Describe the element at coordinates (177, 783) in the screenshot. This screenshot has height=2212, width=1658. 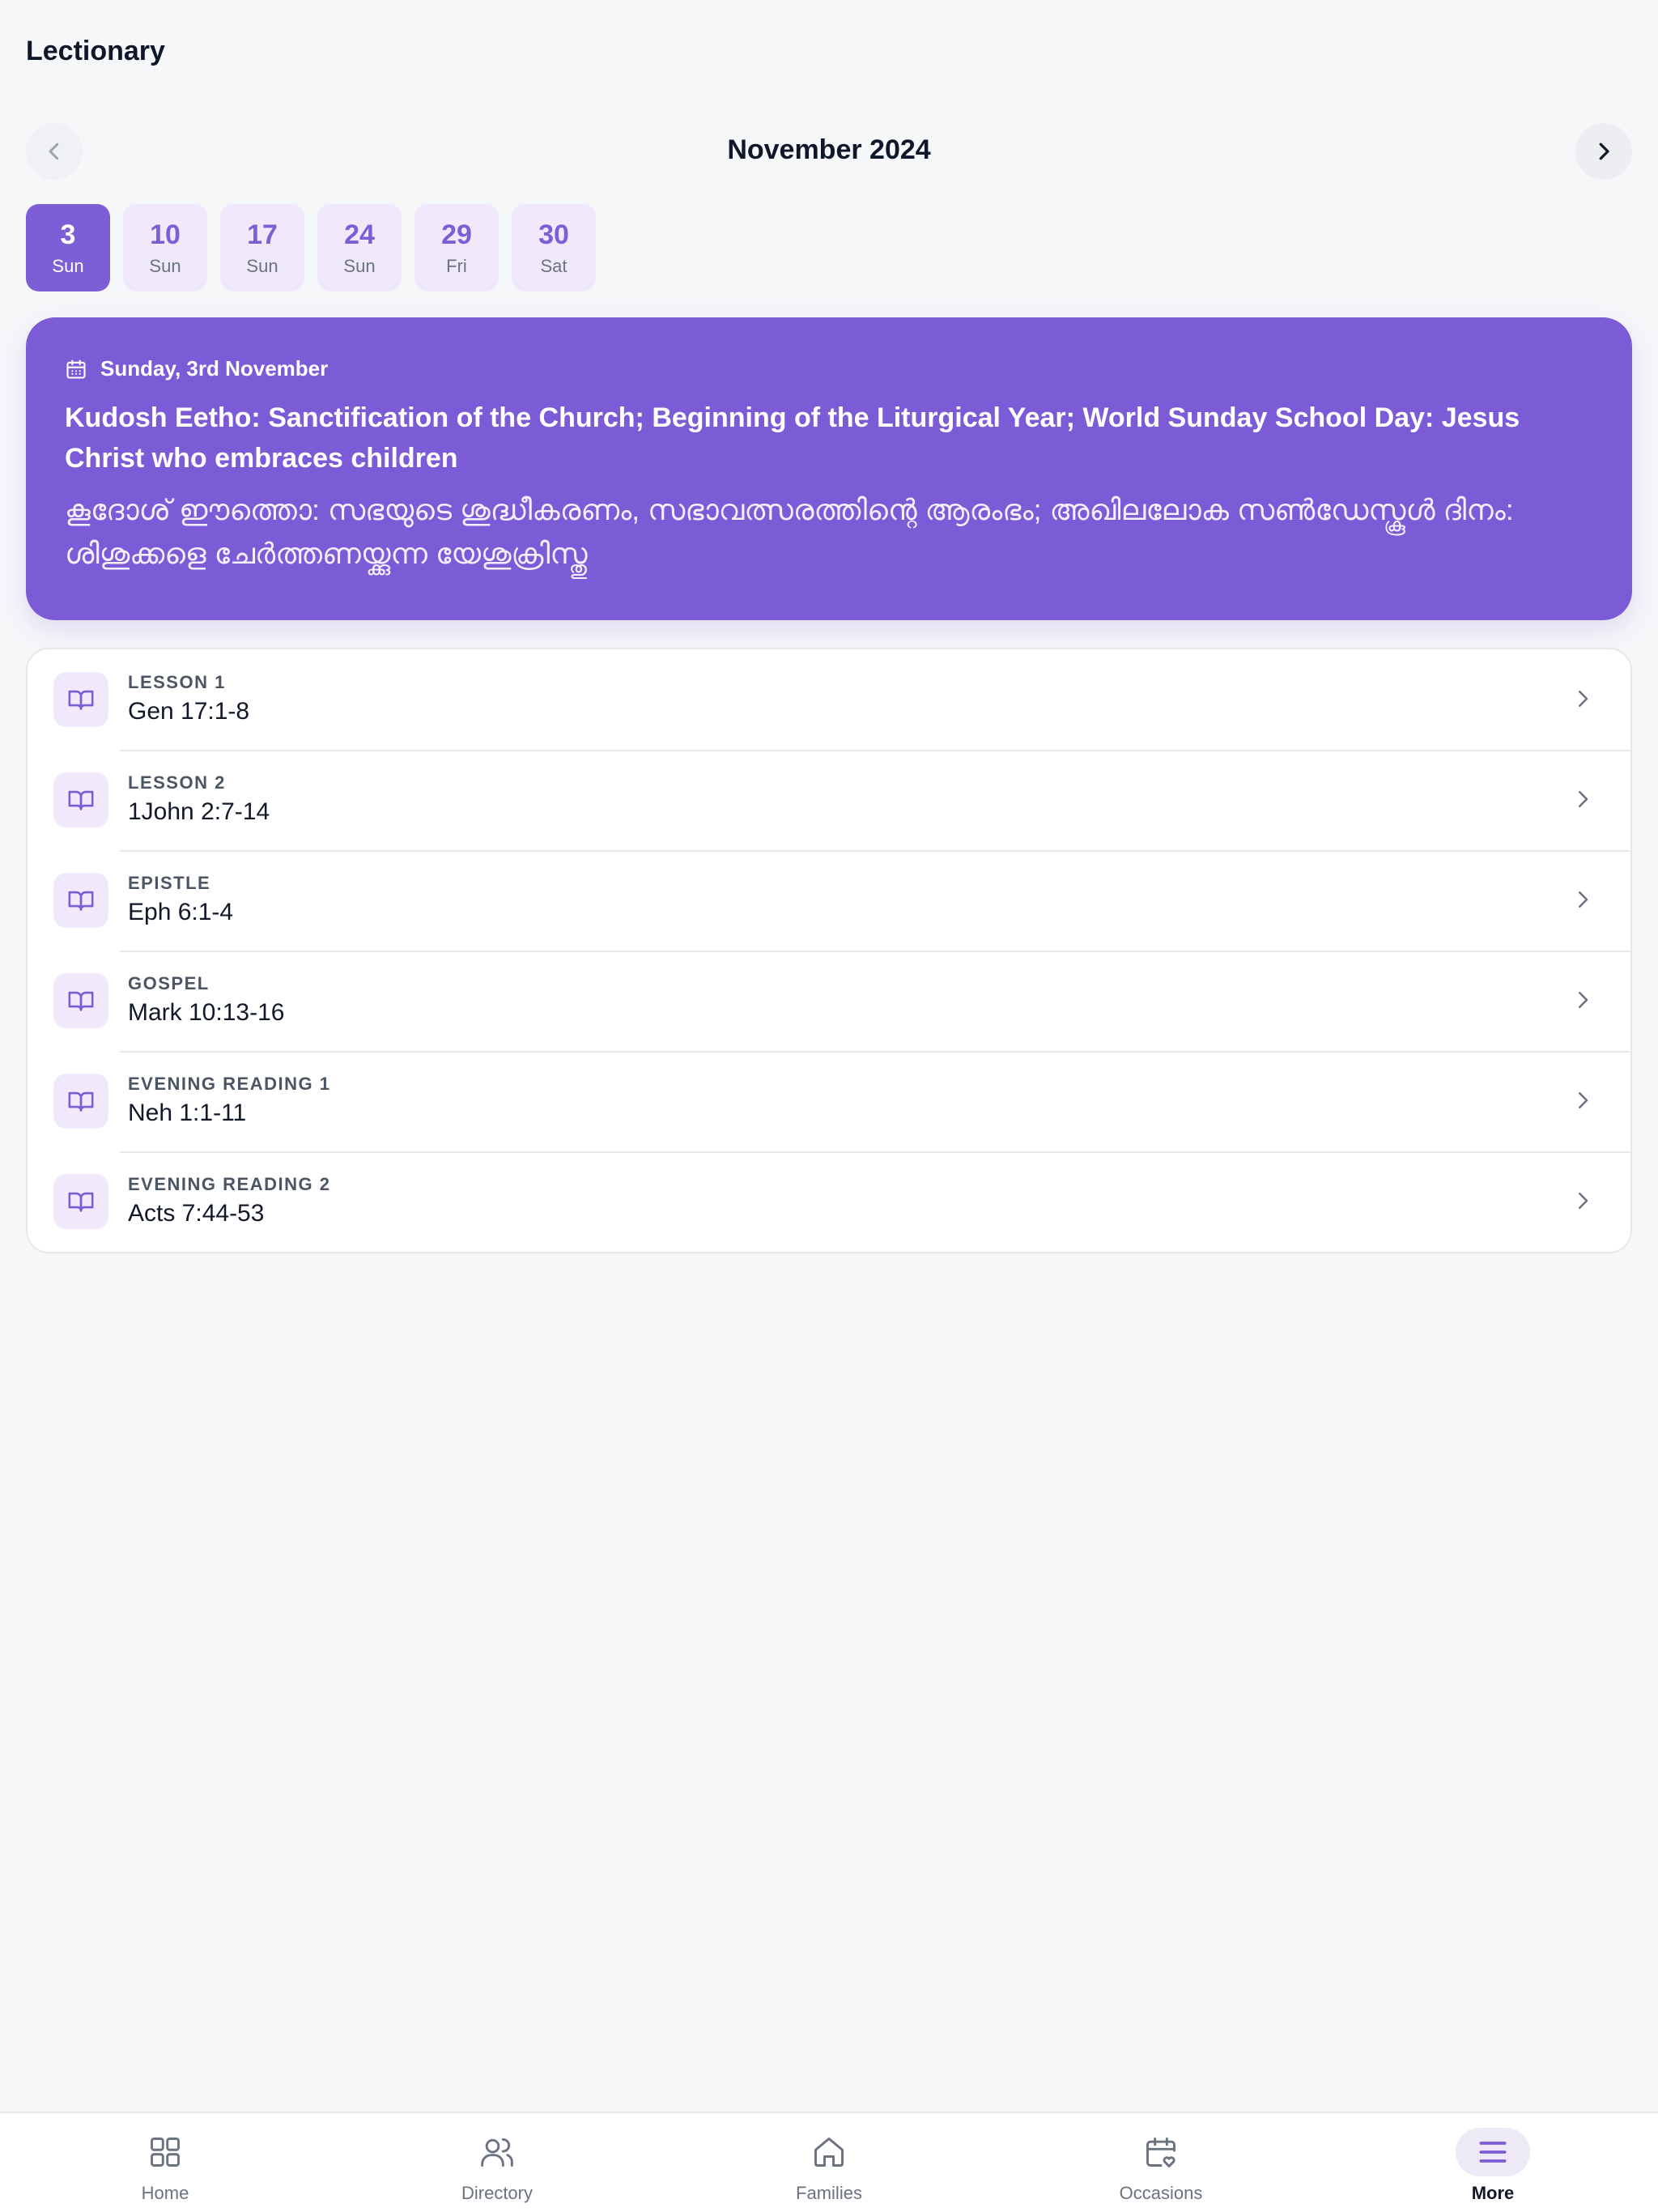
I see `reading-label: LESSON 2` at that location.